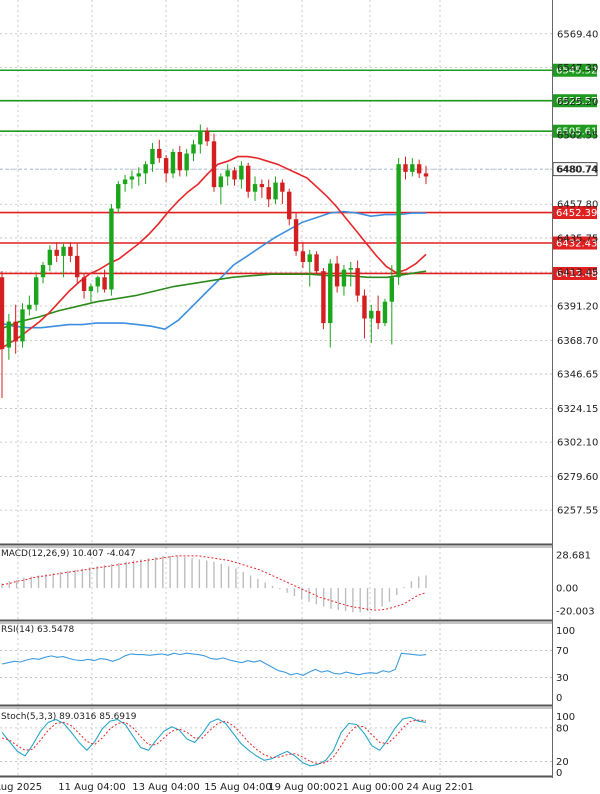 This screenshot has width=600, height=794. I want to click on rsi-title: RSI(14) 63.5478, so click(37, 630).